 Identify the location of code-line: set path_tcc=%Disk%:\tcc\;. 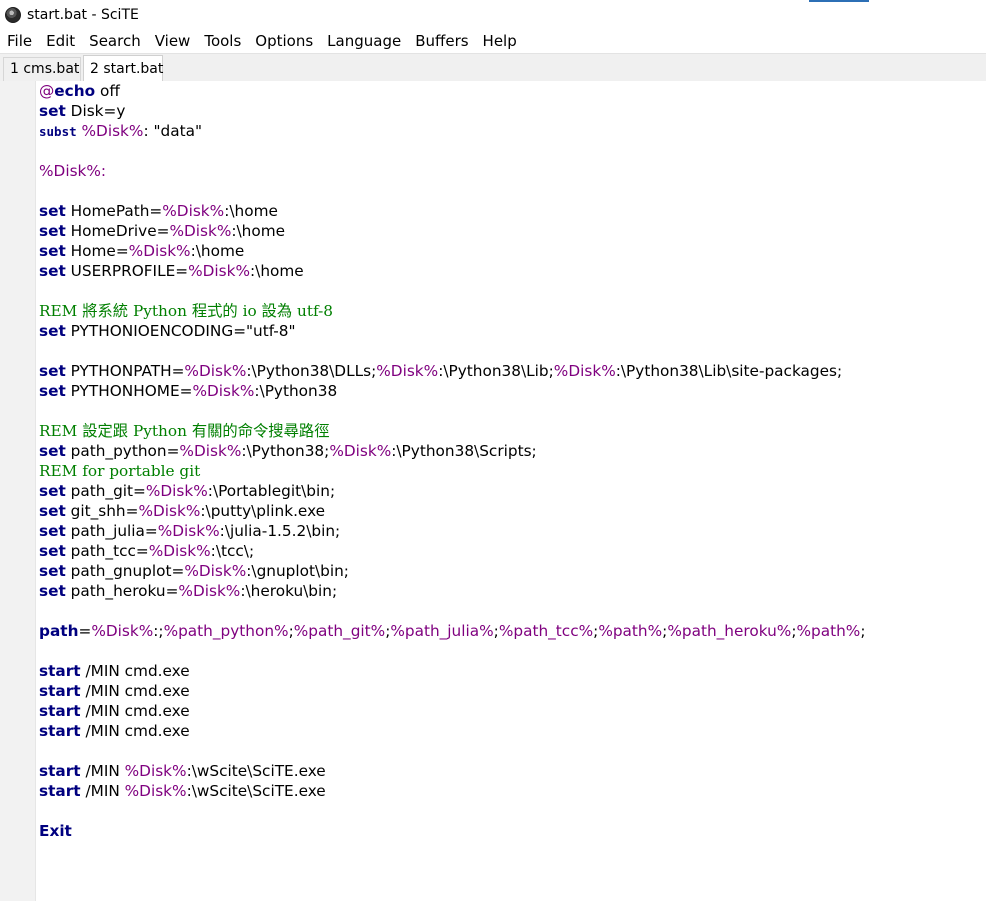
(509, 551).